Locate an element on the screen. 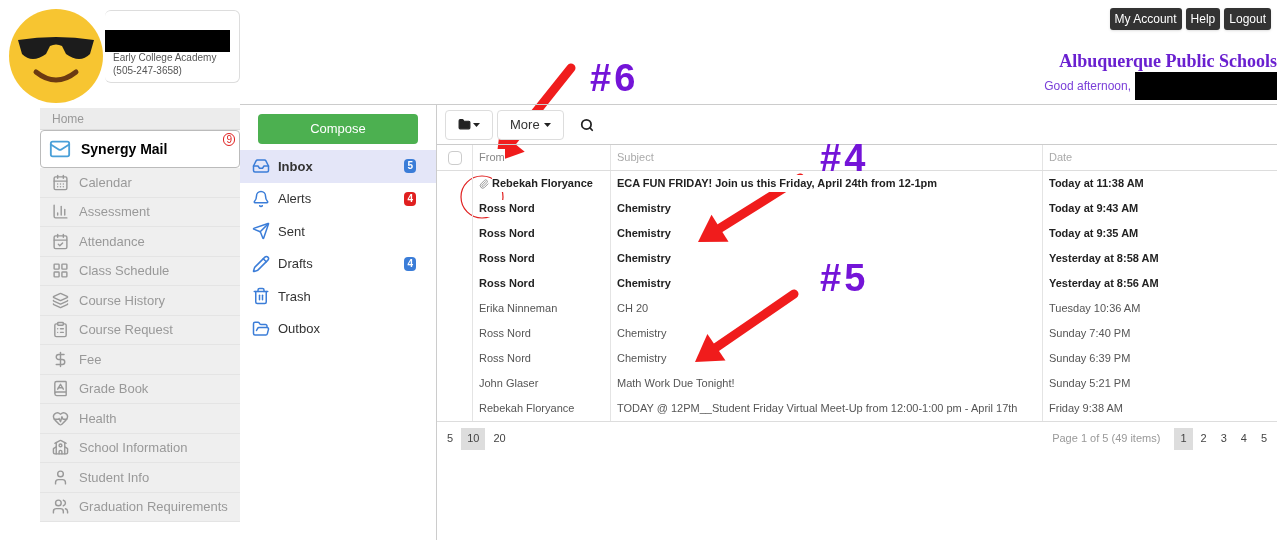  pencil-icon is located at coordinates (261, 263).